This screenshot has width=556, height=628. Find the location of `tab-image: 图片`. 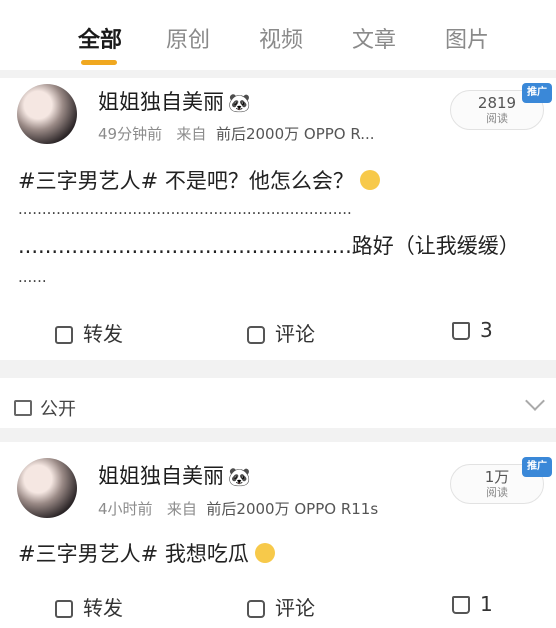

tab-image: 图片 is located at coordinates (467, 38).